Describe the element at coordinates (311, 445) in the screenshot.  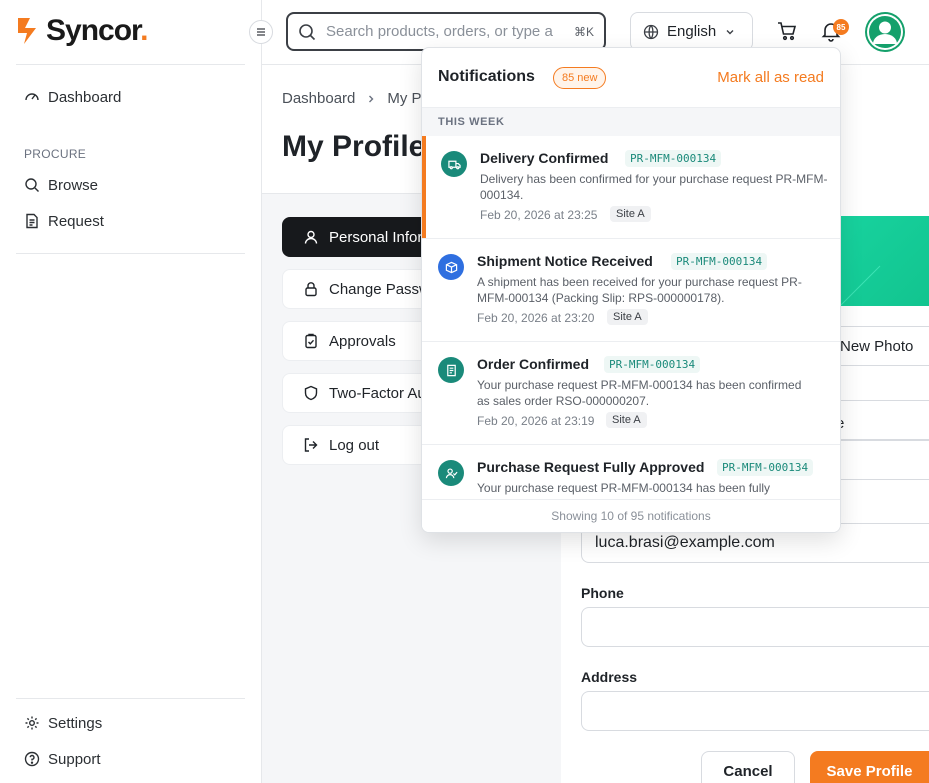
I see `logout-icon` at that location.